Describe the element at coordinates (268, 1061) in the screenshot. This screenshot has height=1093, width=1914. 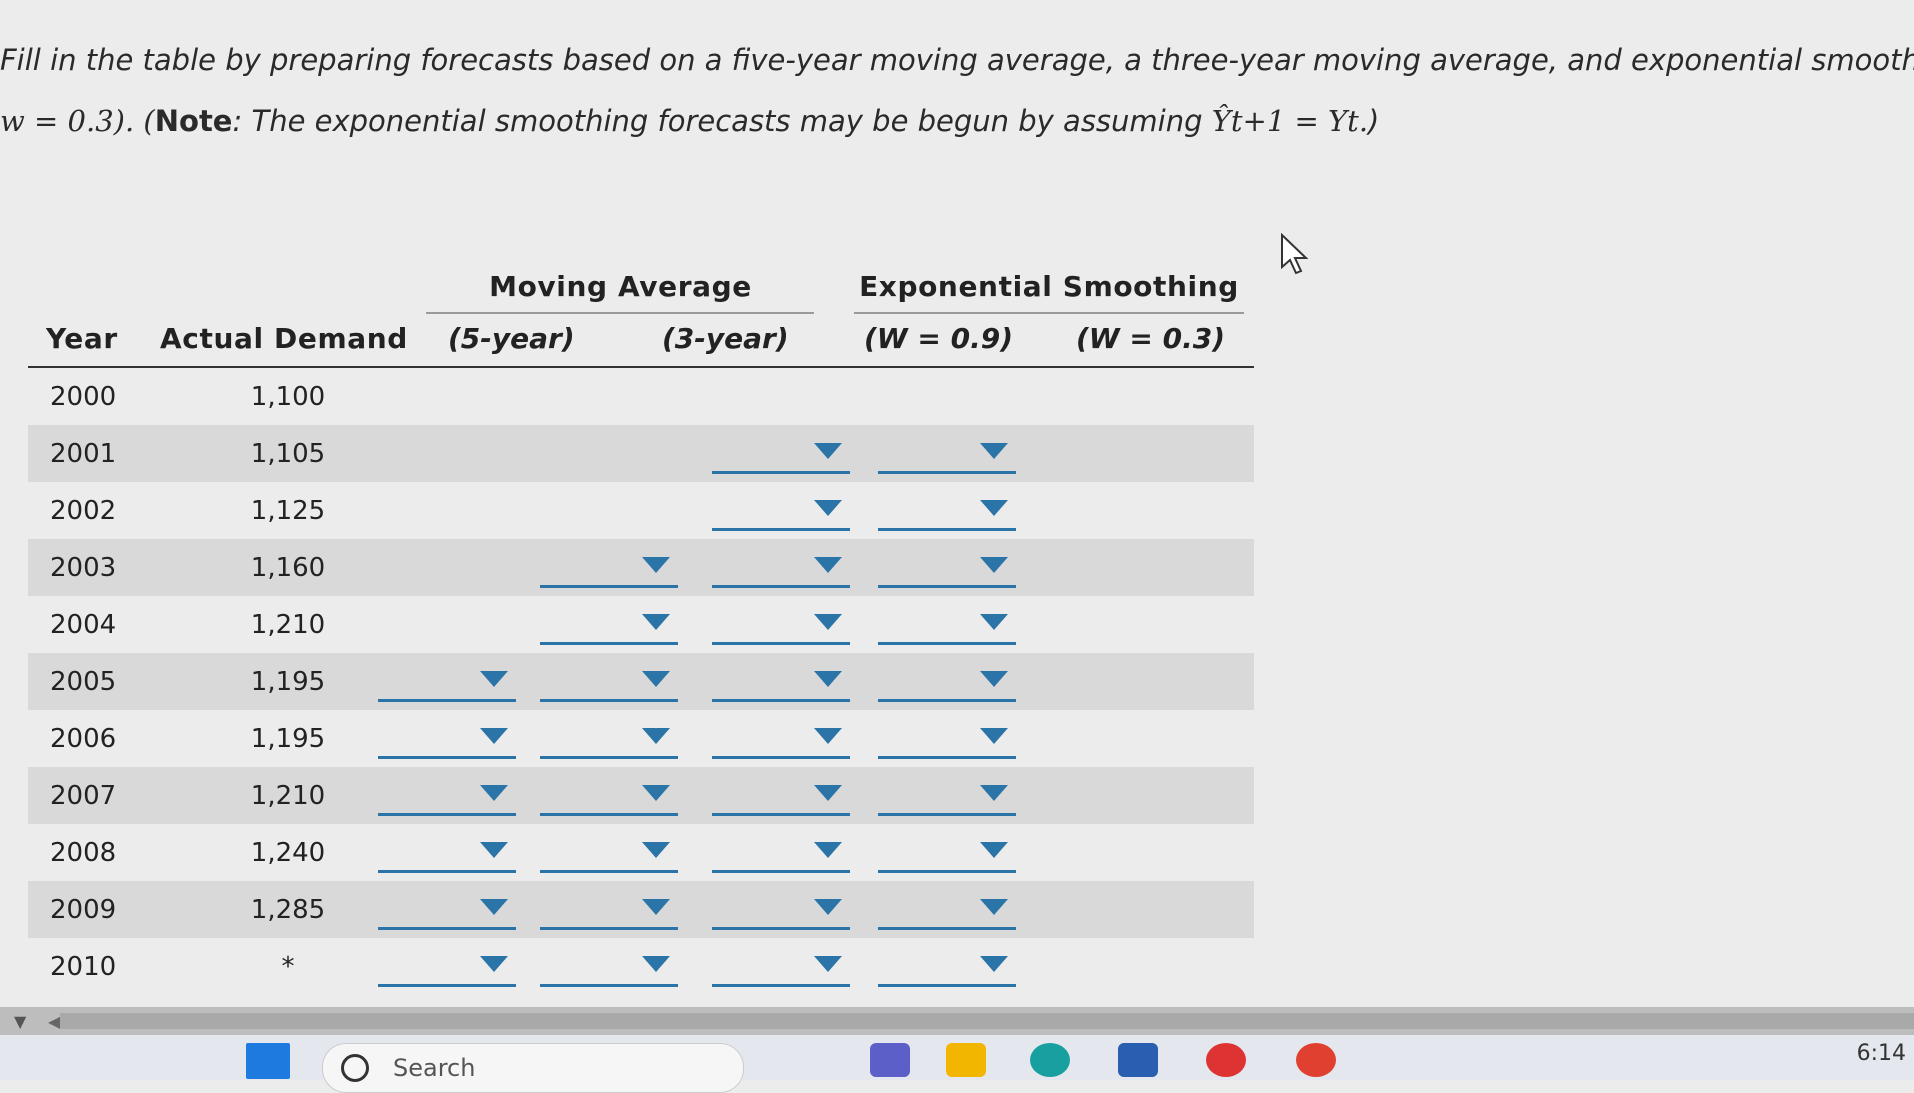
I see `windows-start-icon` at that location.